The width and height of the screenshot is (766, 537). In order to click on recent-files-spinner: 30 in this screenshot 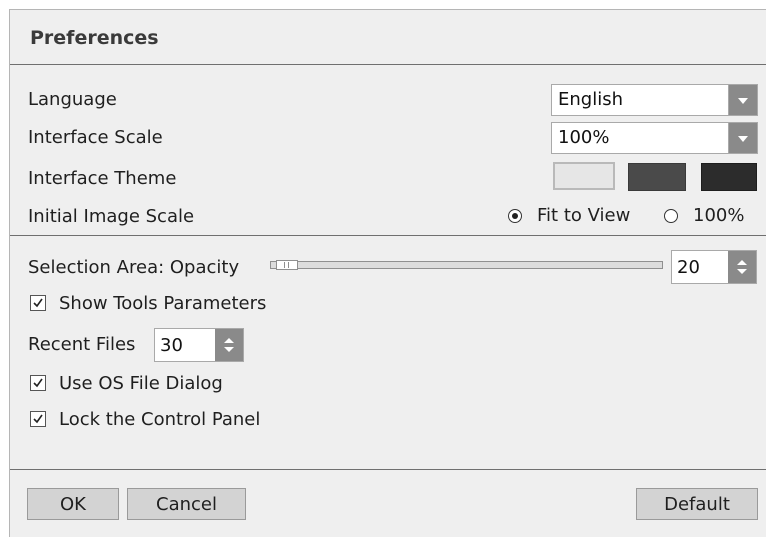, I will do `click(199, 345)`.